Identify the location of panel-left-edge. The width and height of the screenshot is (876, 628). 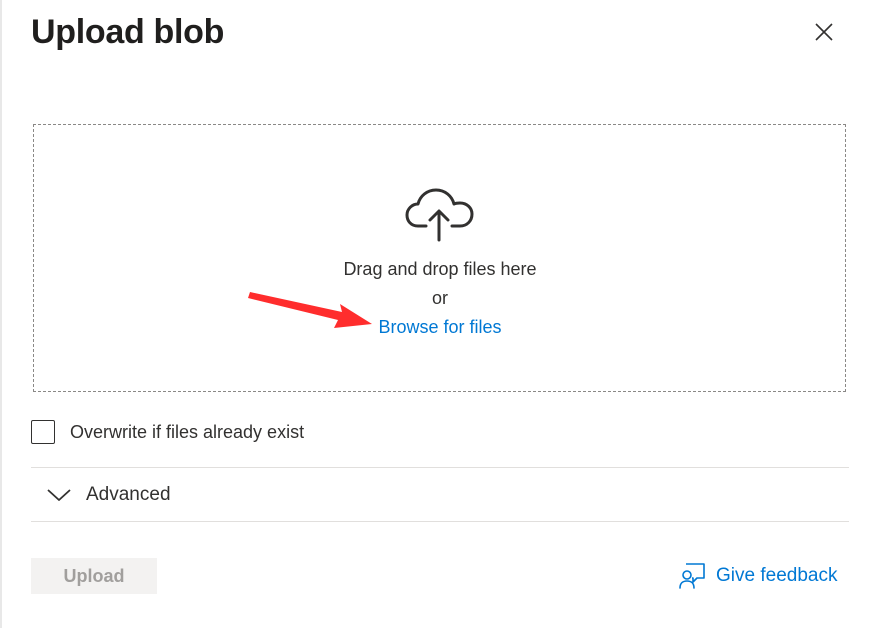
(1, 314).